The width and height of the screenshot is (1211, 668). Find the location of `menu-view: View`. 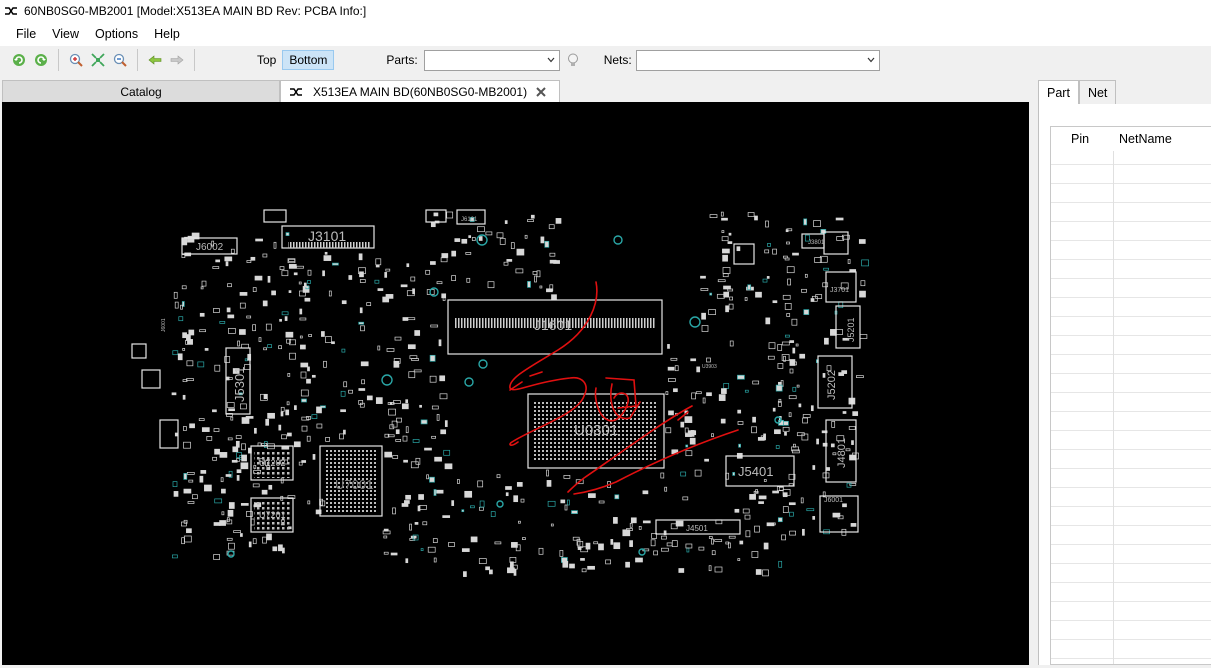

menu-view: View is located at coordinates (65, 34).